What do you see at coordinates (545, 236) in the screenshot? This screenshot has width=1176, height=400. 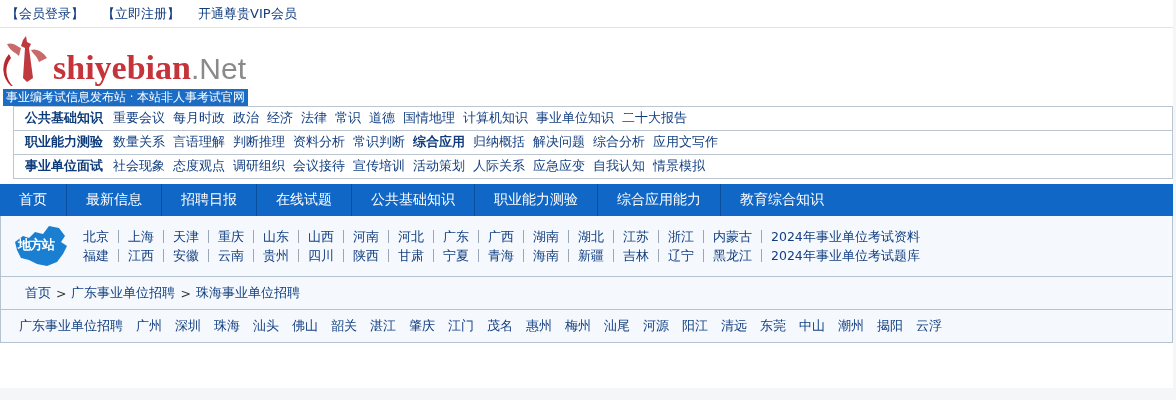 I see `region-link: 湖南` at bounding box center [545, 236].